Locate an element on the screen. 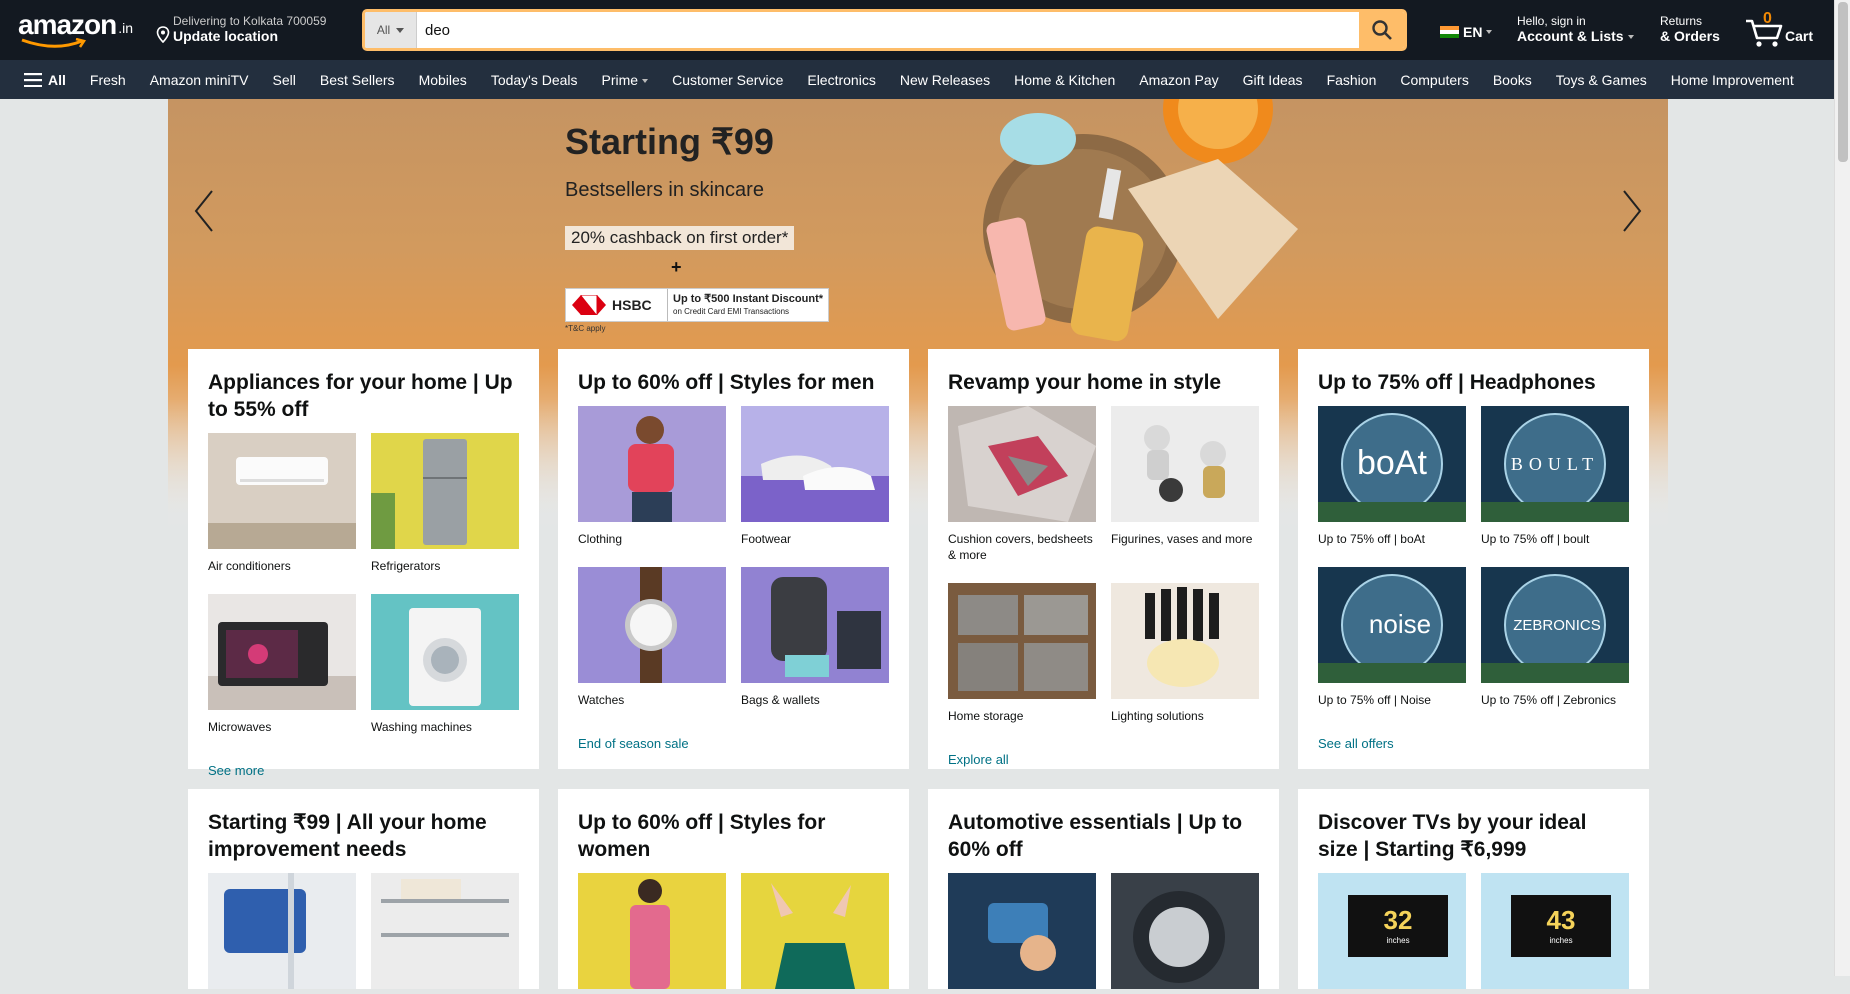 This screenshot has height=994, width=1850. washing-machine-image is located at coordinates (445, 652).